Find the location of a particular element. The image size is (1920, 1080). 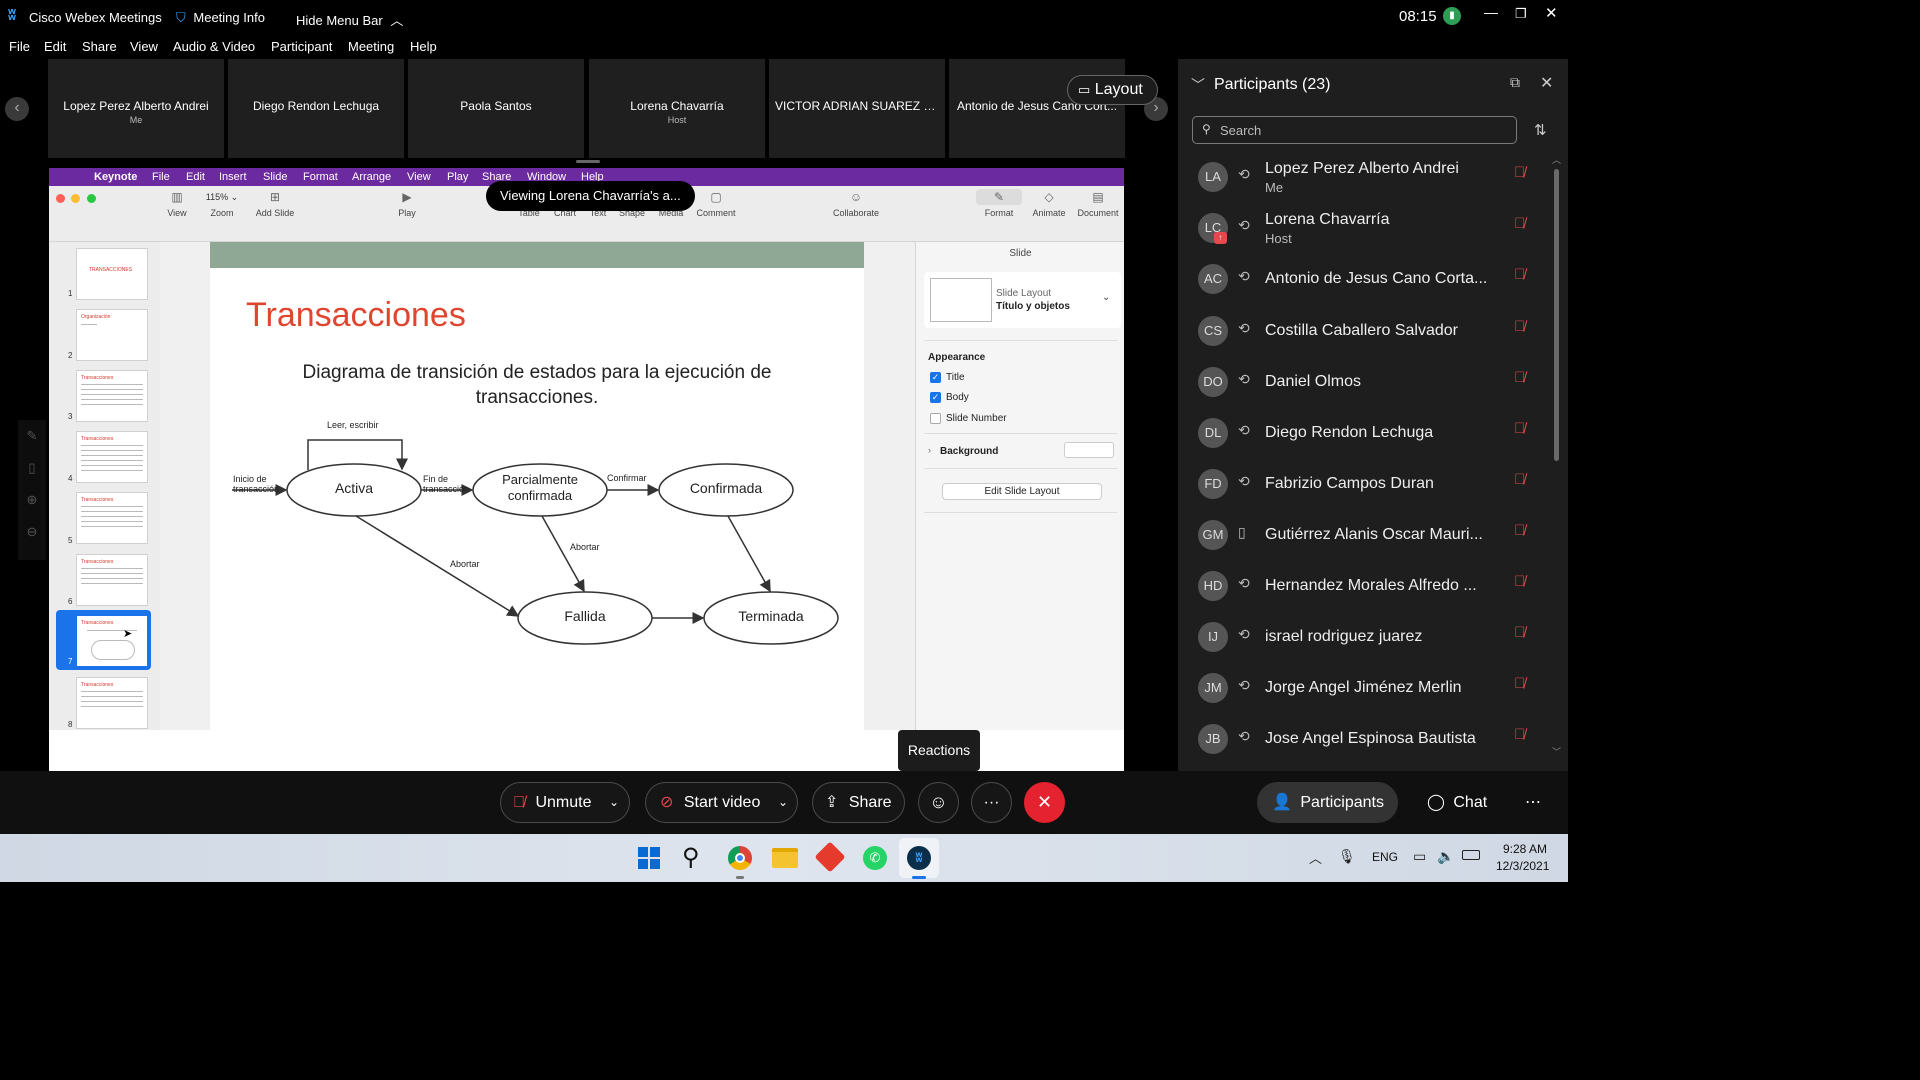

more-panels-button: ⋯ is located at coordinates (1533, 802).